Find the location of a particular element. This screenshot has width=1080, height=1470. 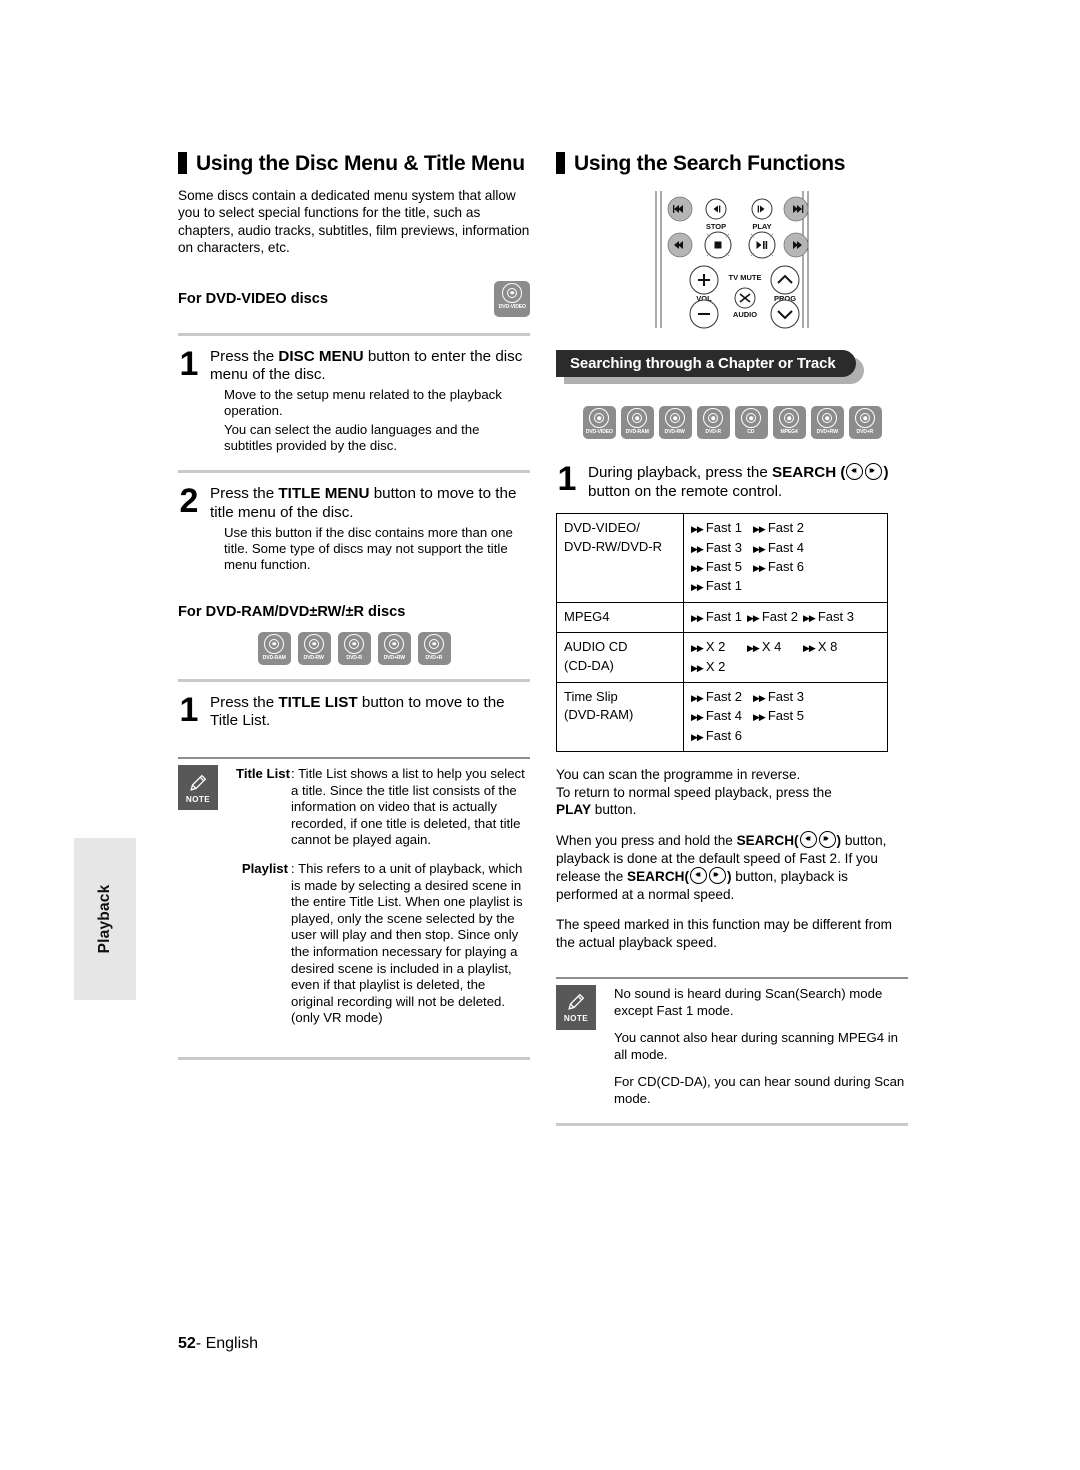

step-number: 2 is located at coordinates (189, 501).